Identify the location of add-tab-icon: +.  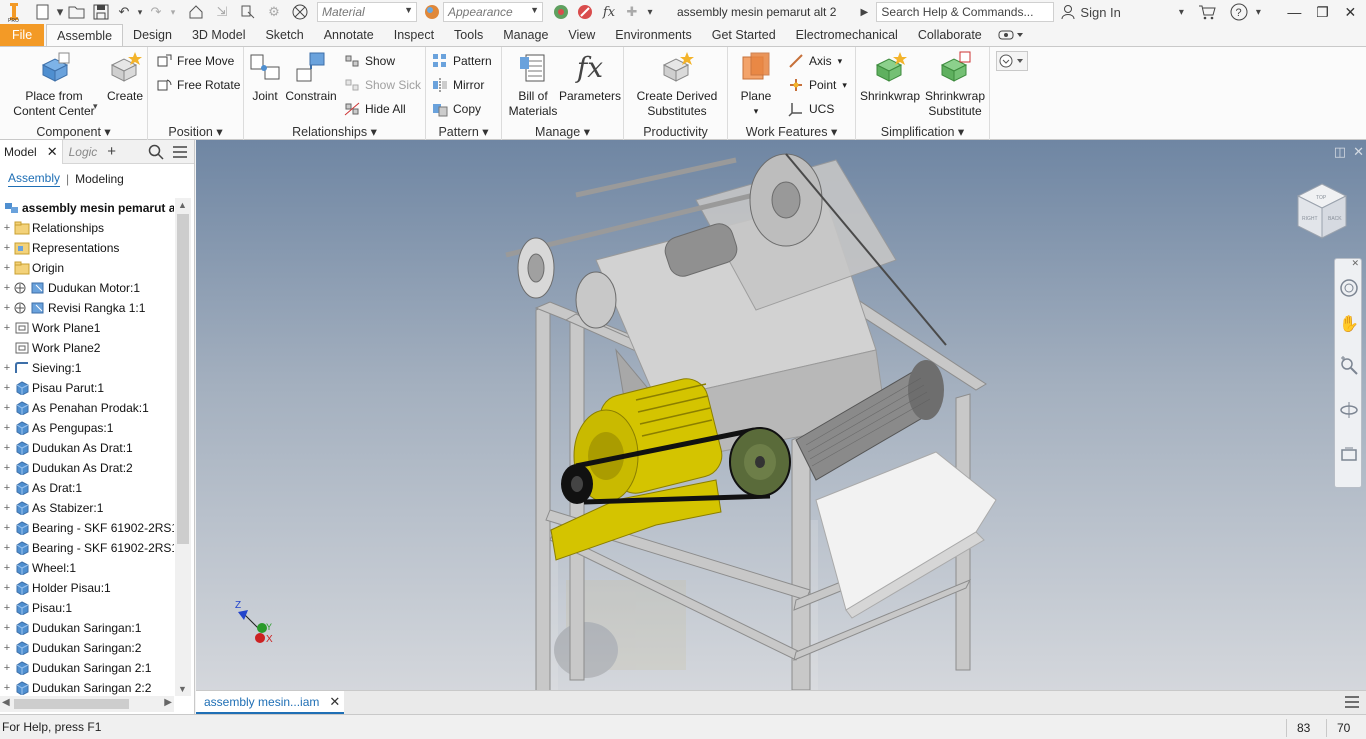
(111, 151).